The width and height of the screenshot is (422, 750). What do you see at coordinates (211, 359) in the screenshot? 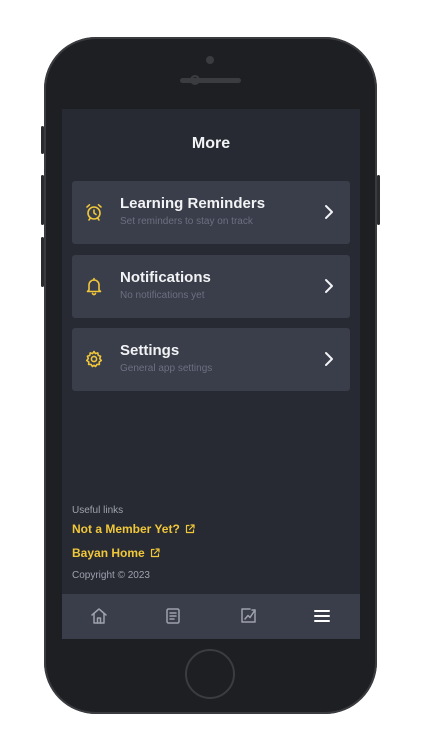
I see `settings-item: Settings General app settings` at bounding box center [211, 359].